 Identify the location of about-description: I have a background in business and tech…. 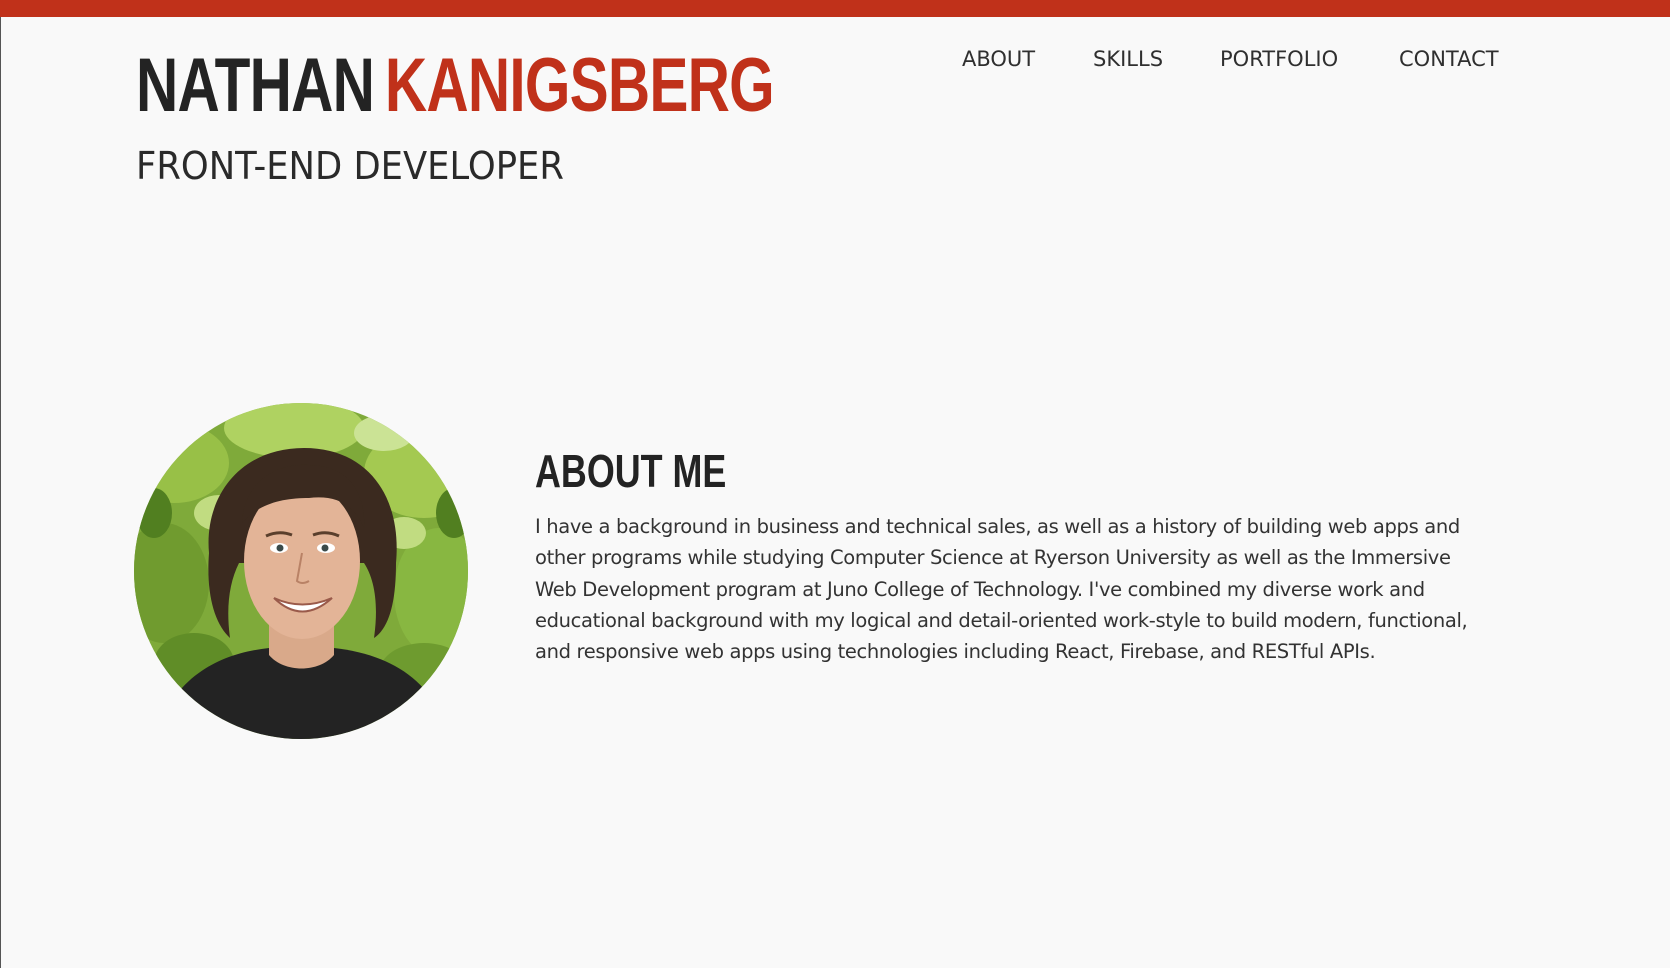
(1001, 589).